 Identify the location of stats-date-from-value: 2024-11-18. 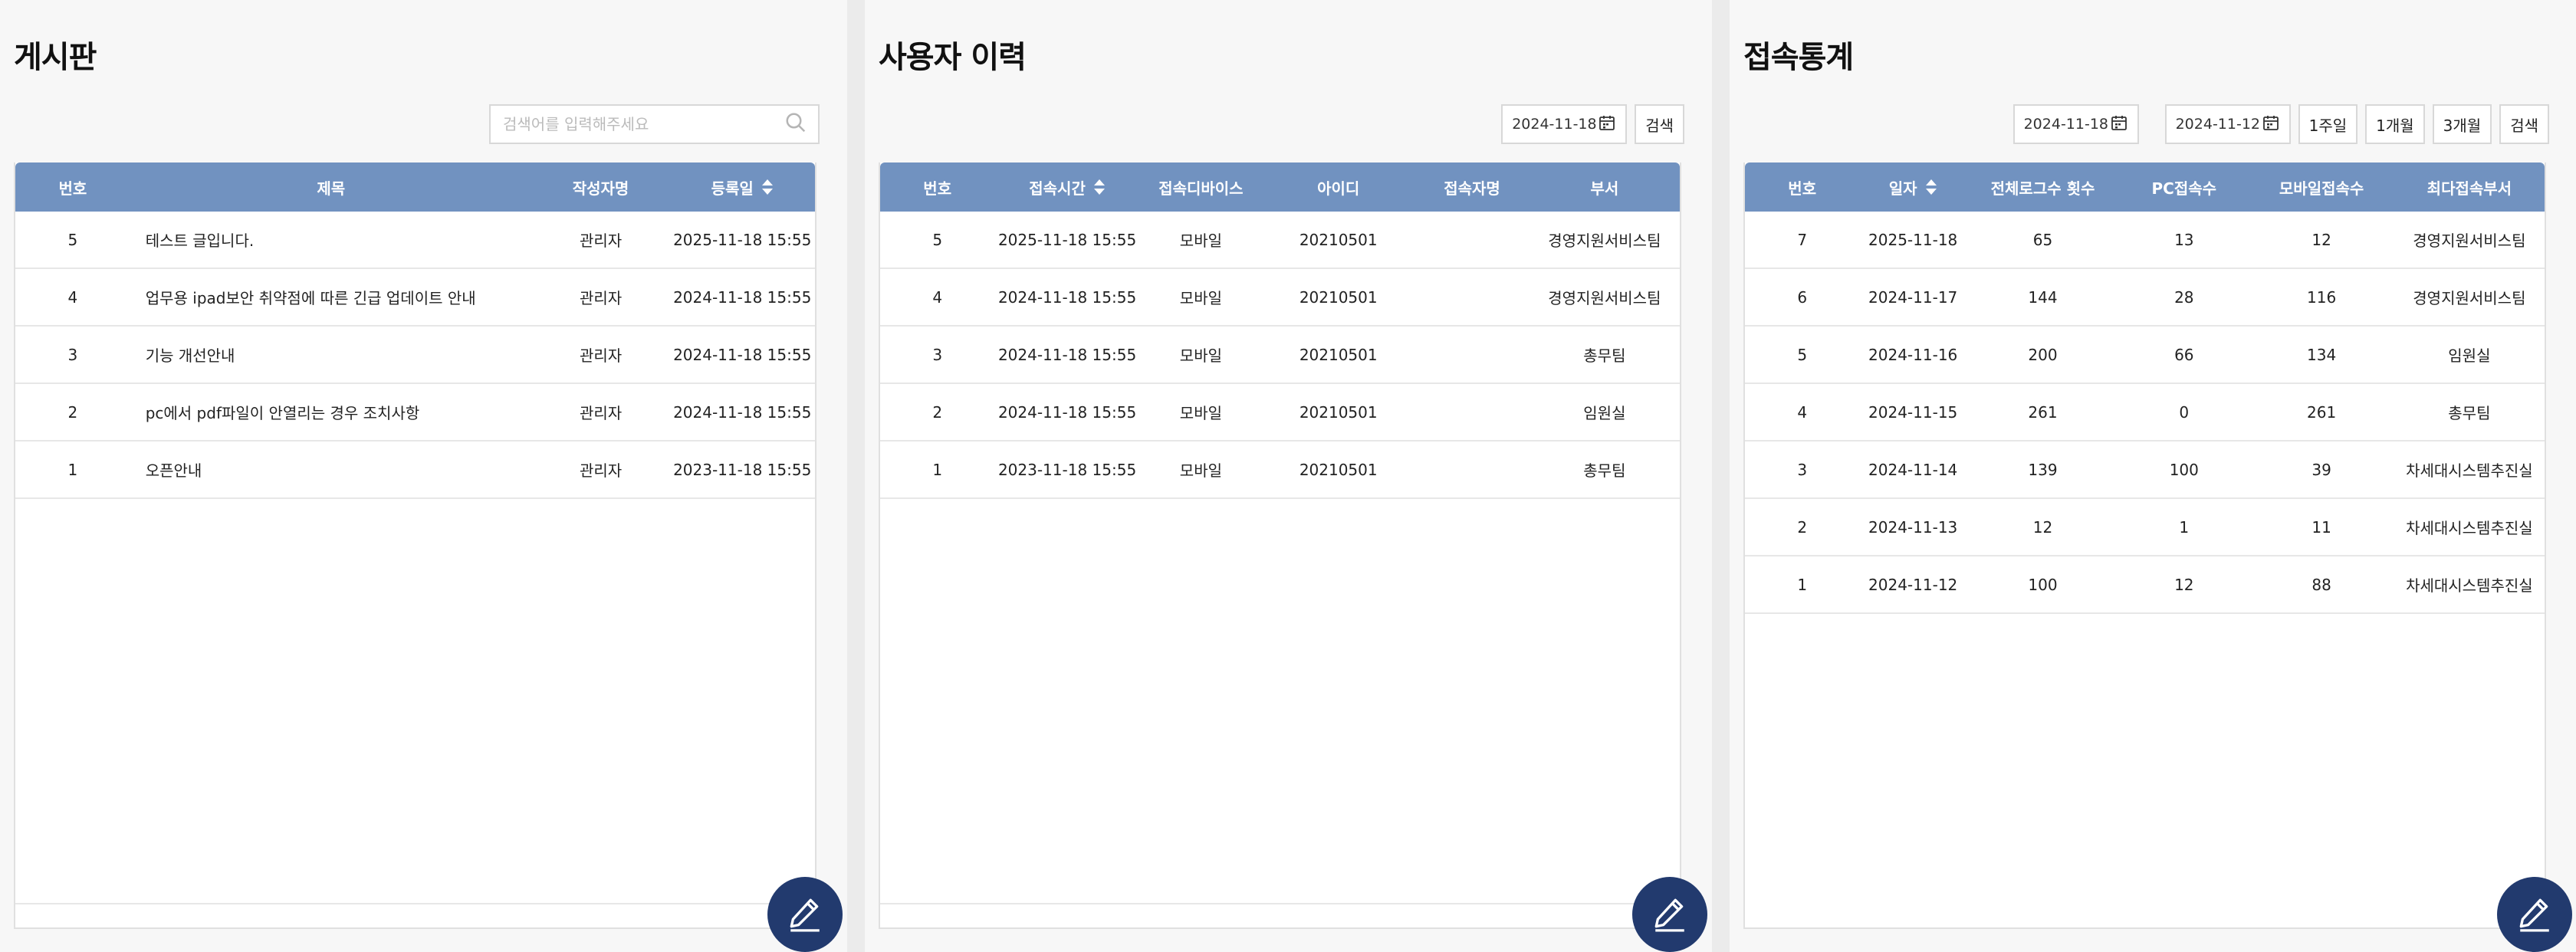
(2066, 124).